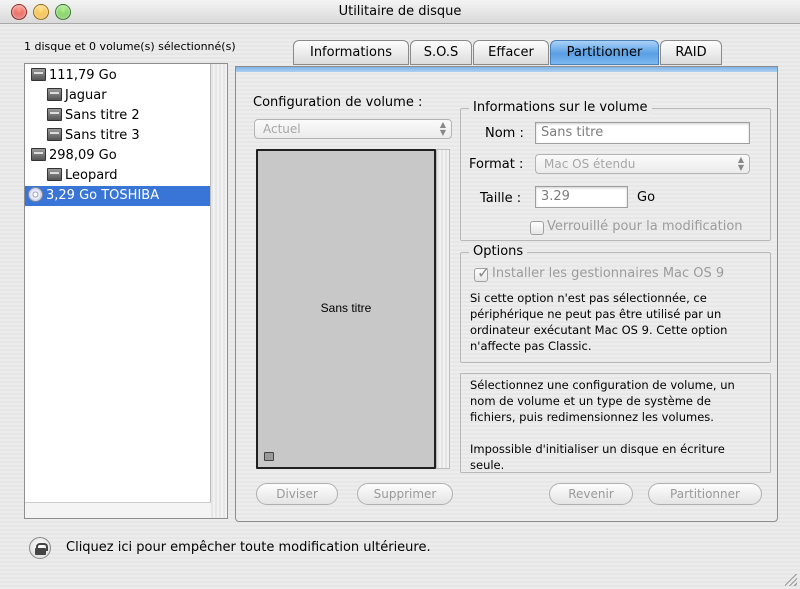 The image size is (800, 589). Describe the element at coordinates (443, 309) in the screenshot. I see `volume-map-scrollbar` at that location.